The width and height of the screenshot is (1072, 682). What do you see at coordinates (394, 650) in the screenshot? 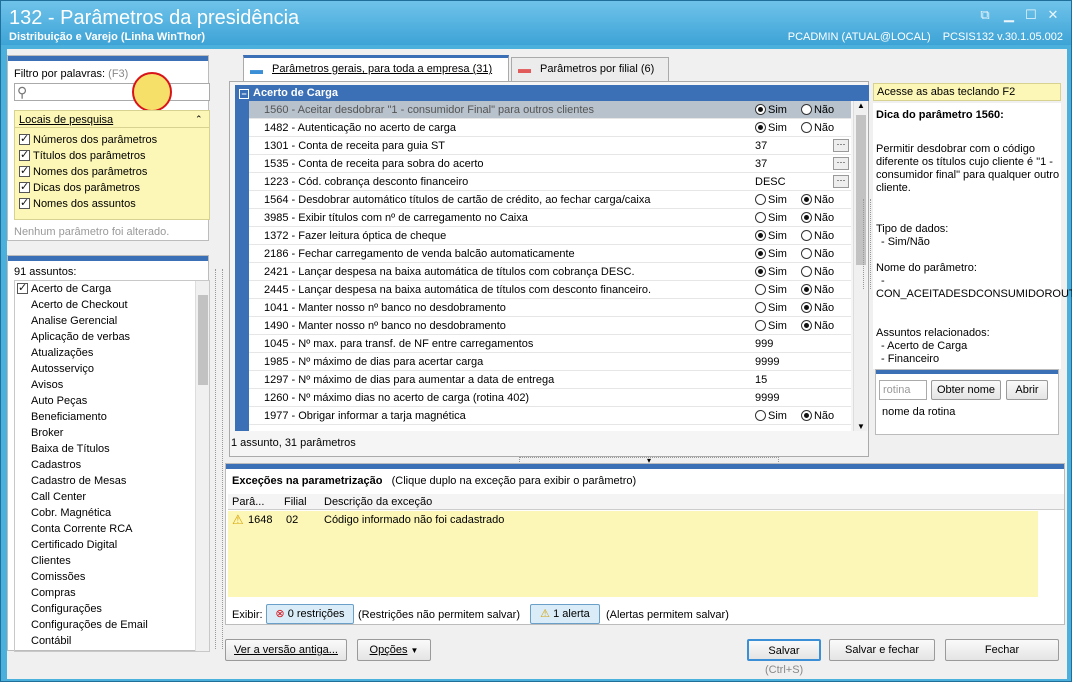
I see `options-button: Opções ▼` at bounding box center [394, 650].